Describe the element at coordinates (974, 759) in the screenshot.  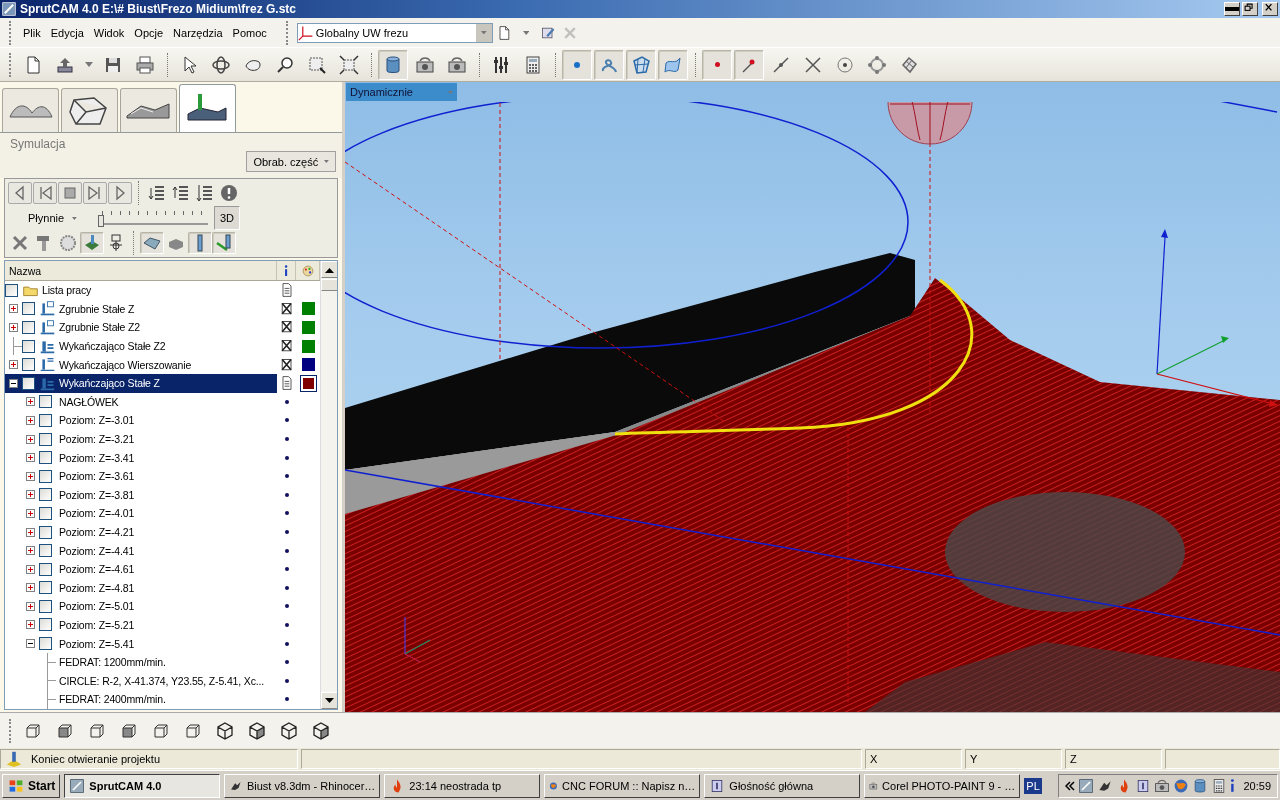
I see `coordinate-label: Y` at that location.